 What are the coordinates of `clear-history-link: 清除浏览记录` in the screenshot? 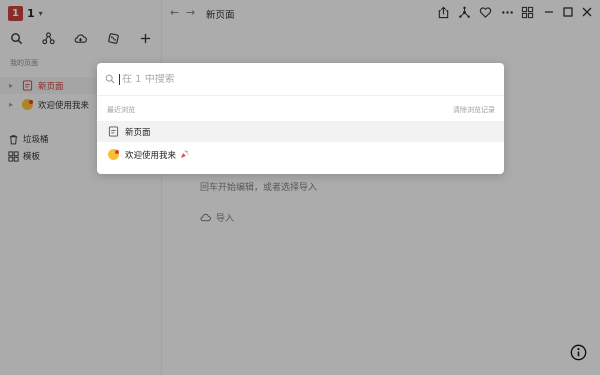 It's located at (474, 110).